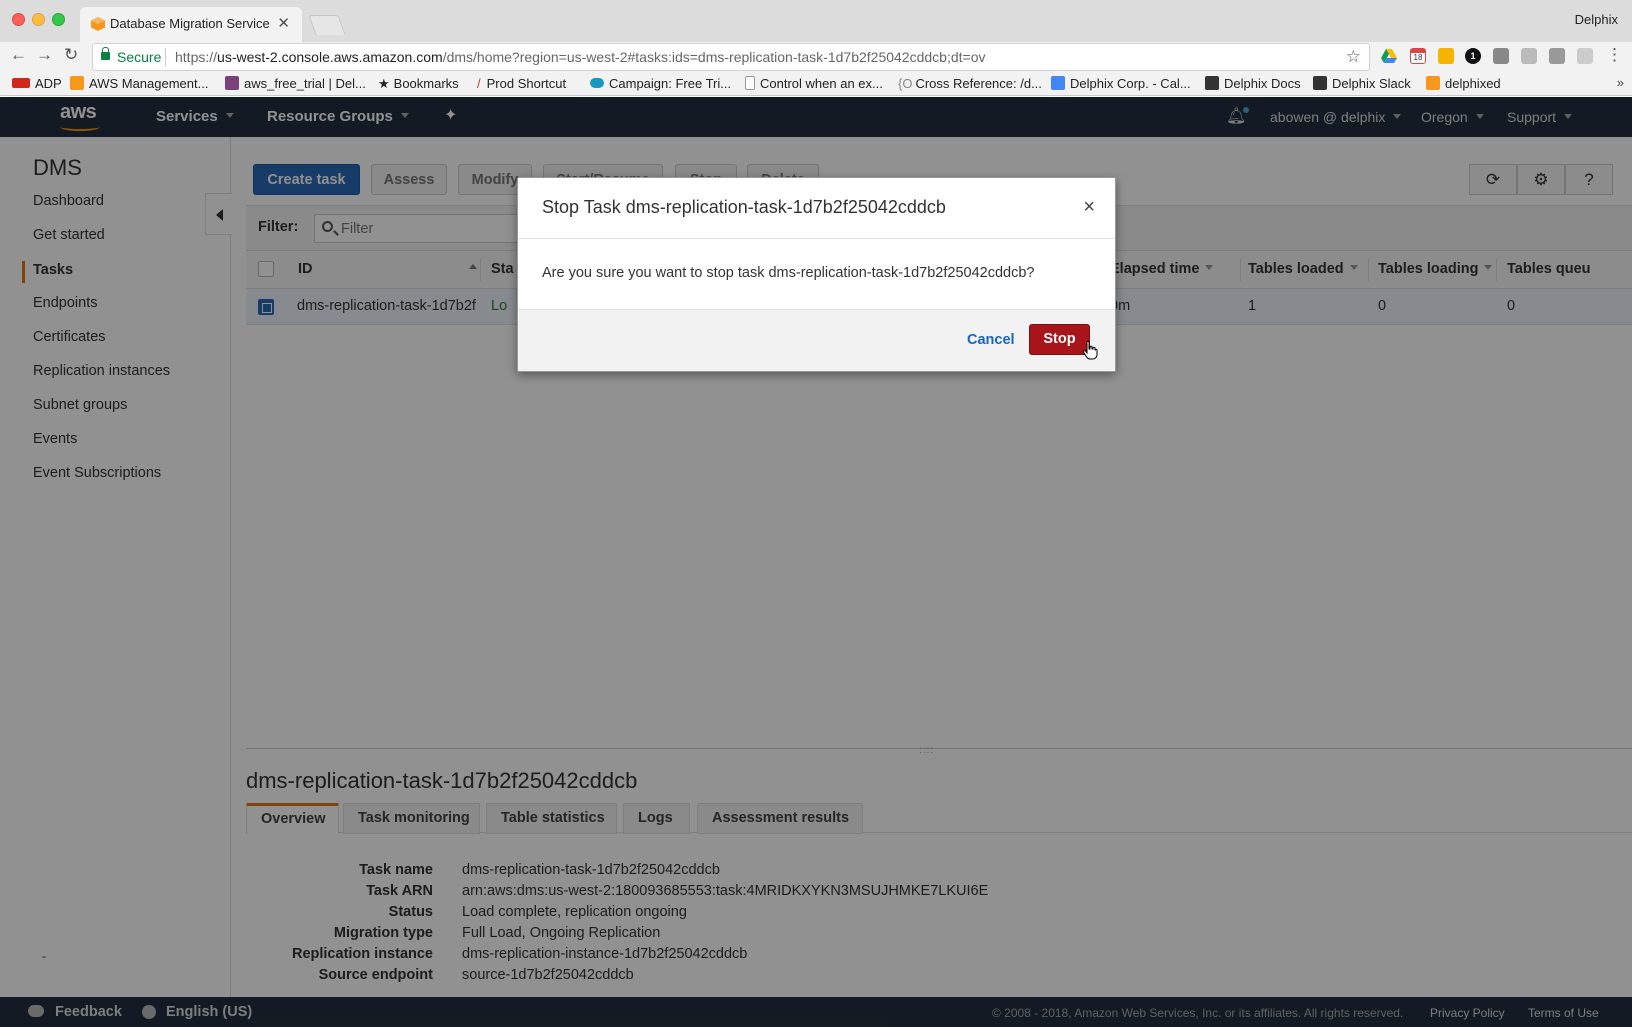 This screenshot has width=1632, height=1027. I want to click on cancel-button: Cancel, so click(991, 340).